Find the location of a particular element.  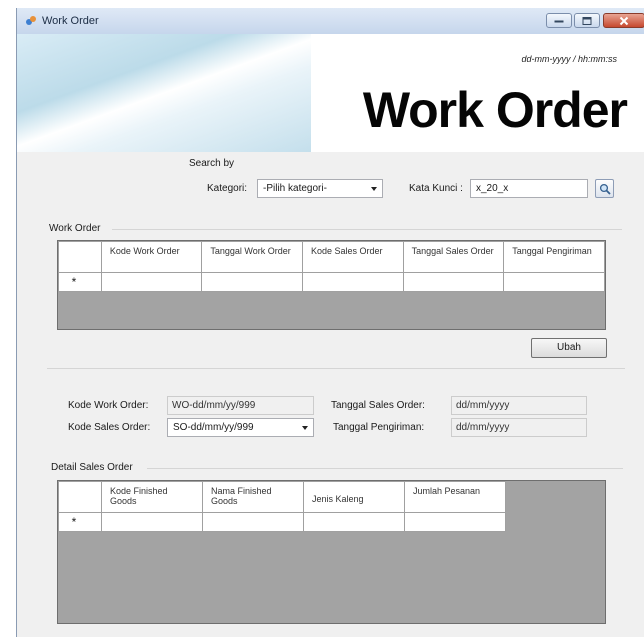

maximize-button is located at coordinates (587, 20).